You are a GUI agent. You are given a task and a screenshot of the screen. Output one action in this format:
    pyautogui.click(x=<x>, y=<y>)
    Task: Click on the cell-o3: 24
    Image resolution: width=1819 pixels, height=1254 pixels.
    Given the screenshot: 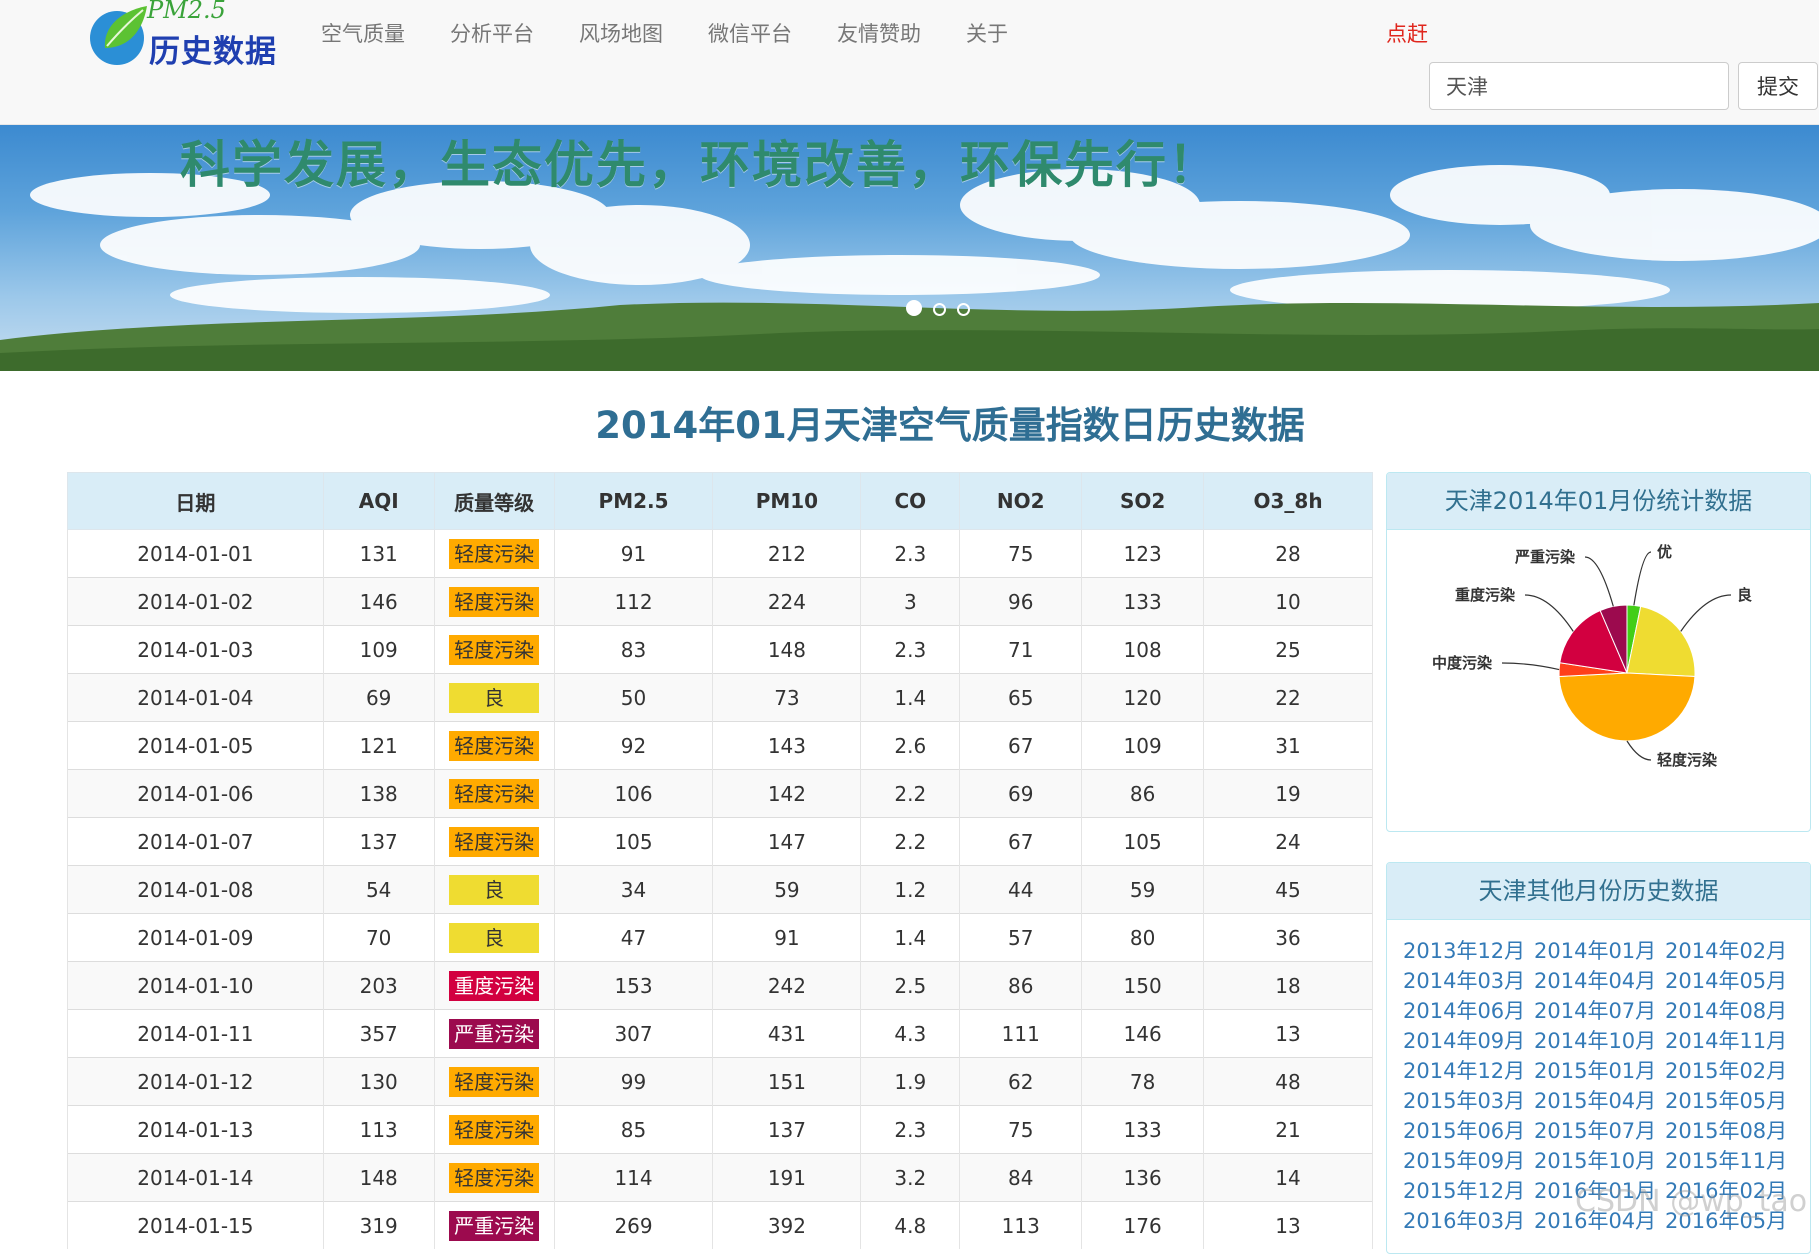 What is the action you would take?
    pyautogui.click(x=1288, y=841)
    